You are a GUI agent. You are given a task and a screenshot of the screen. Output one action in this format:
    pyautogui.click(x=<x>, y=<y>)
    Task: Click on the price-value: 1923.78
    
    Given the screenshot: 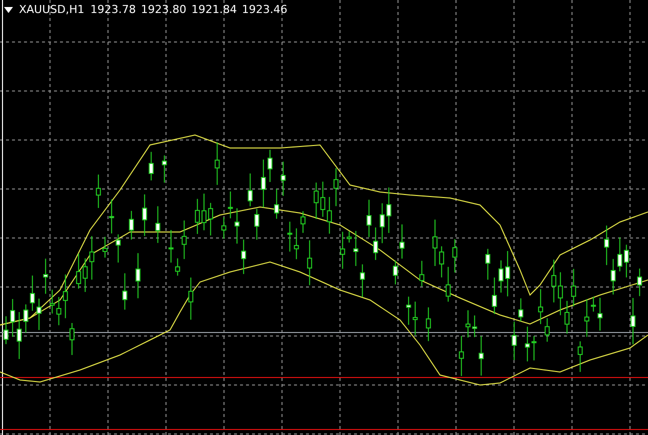 What is the action you would take?
    pyautogui.click(x=113, y=9)
    